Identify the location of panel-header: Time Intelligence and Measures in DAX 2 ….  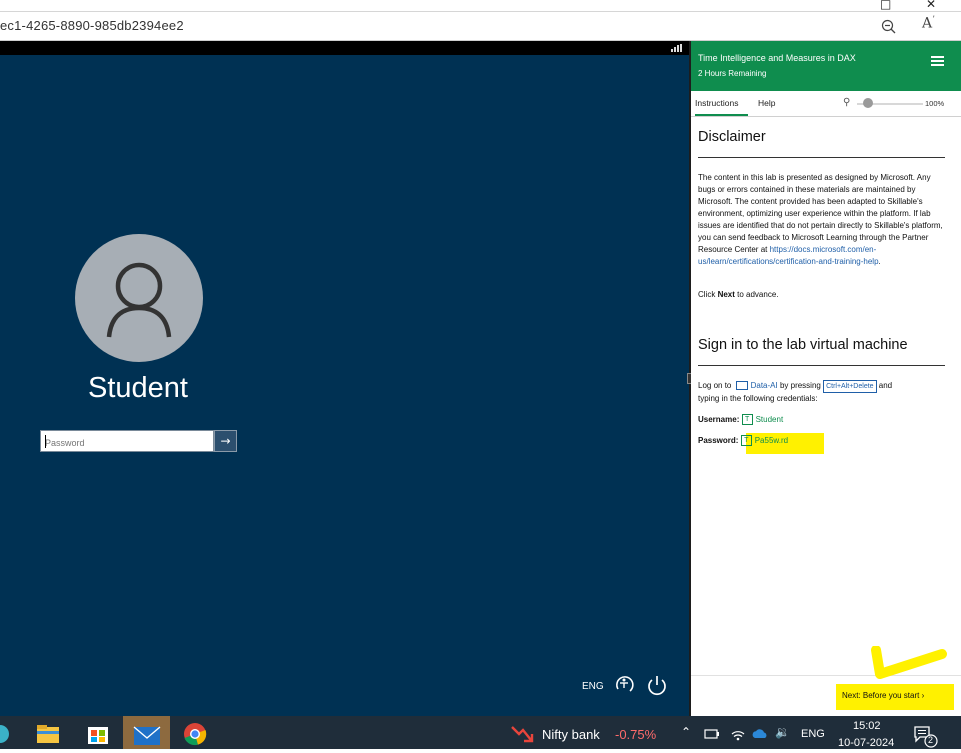
(826, 66).